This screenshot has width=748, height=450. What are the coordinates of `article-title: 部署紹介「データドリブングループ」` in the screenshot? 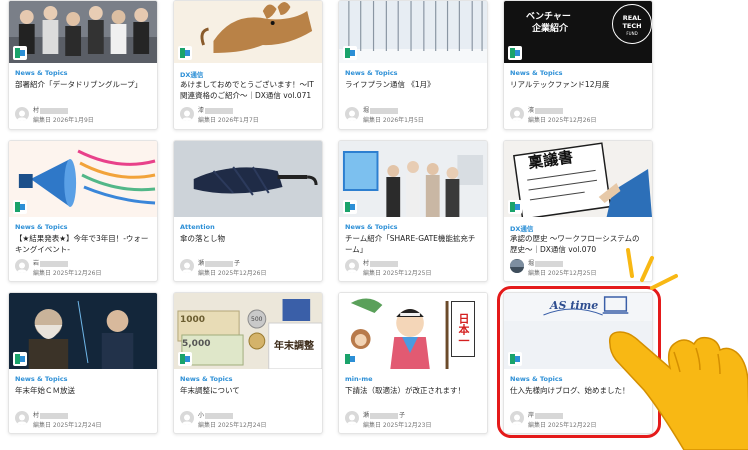 It's located at (83, 84).